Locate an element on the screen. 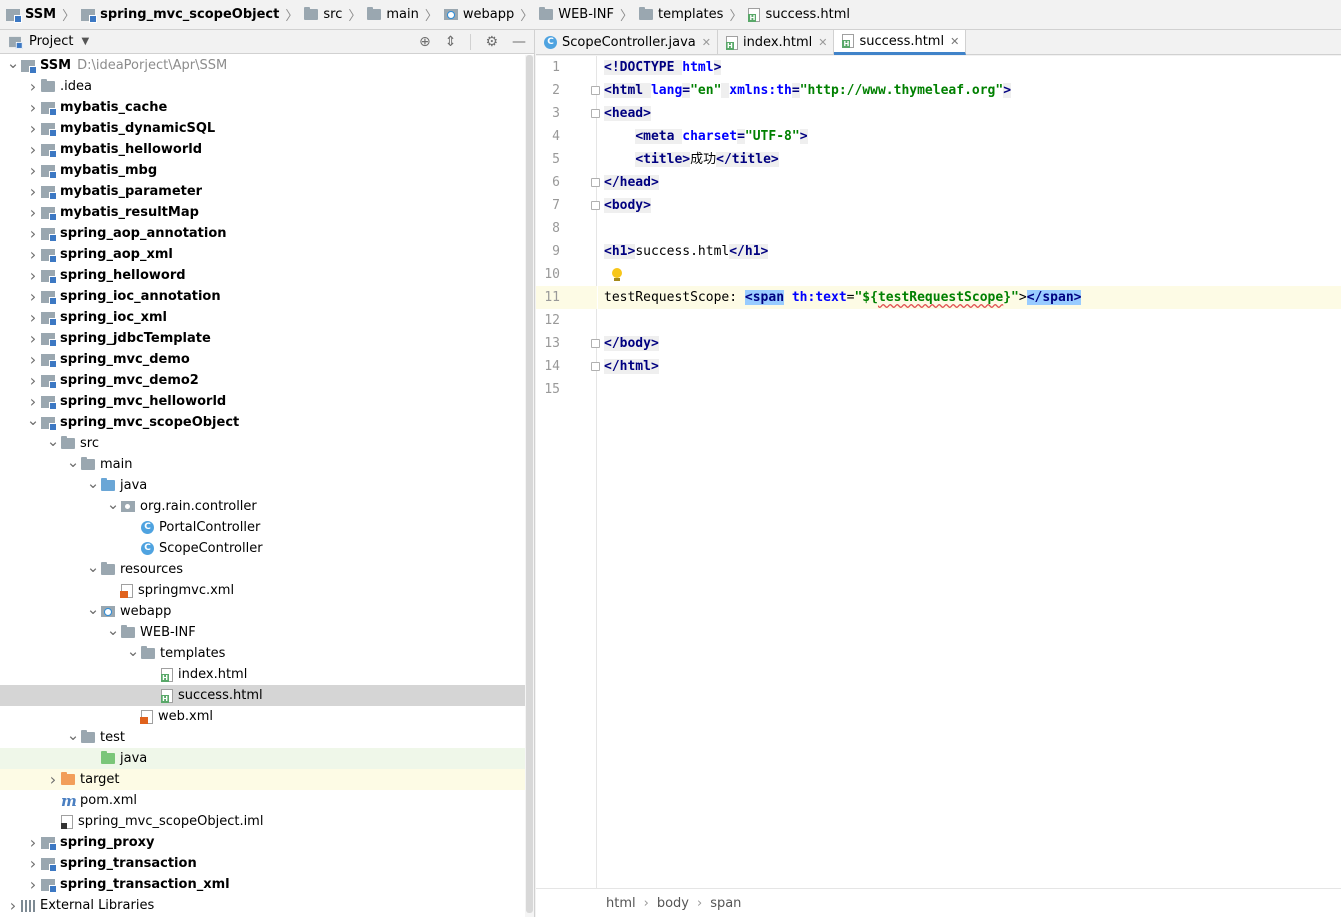 This screenshot has height=917, width=1341. gear-icon: ⚙ is located at coordinates (491, 42).